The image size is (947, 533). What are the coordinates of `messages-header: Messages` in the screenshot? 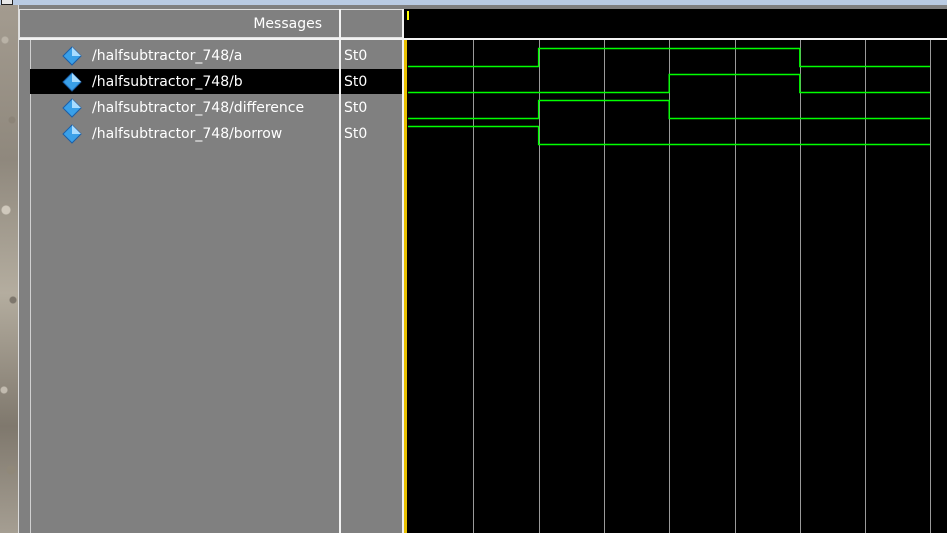 It's located at (179, 23).